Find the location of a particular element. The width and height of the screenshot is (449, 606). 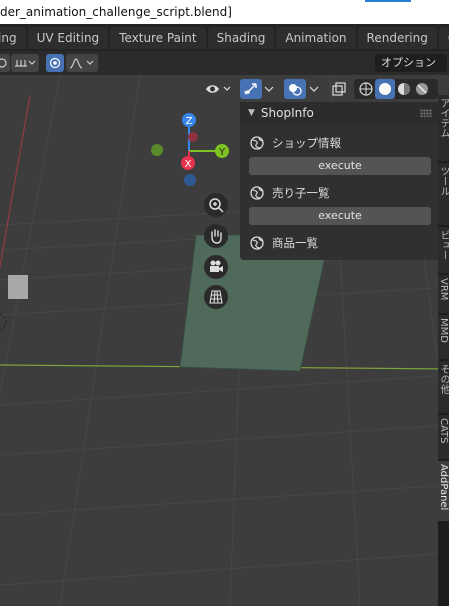

shop-info-execute-button: execute is located at coordinates (340, 166).